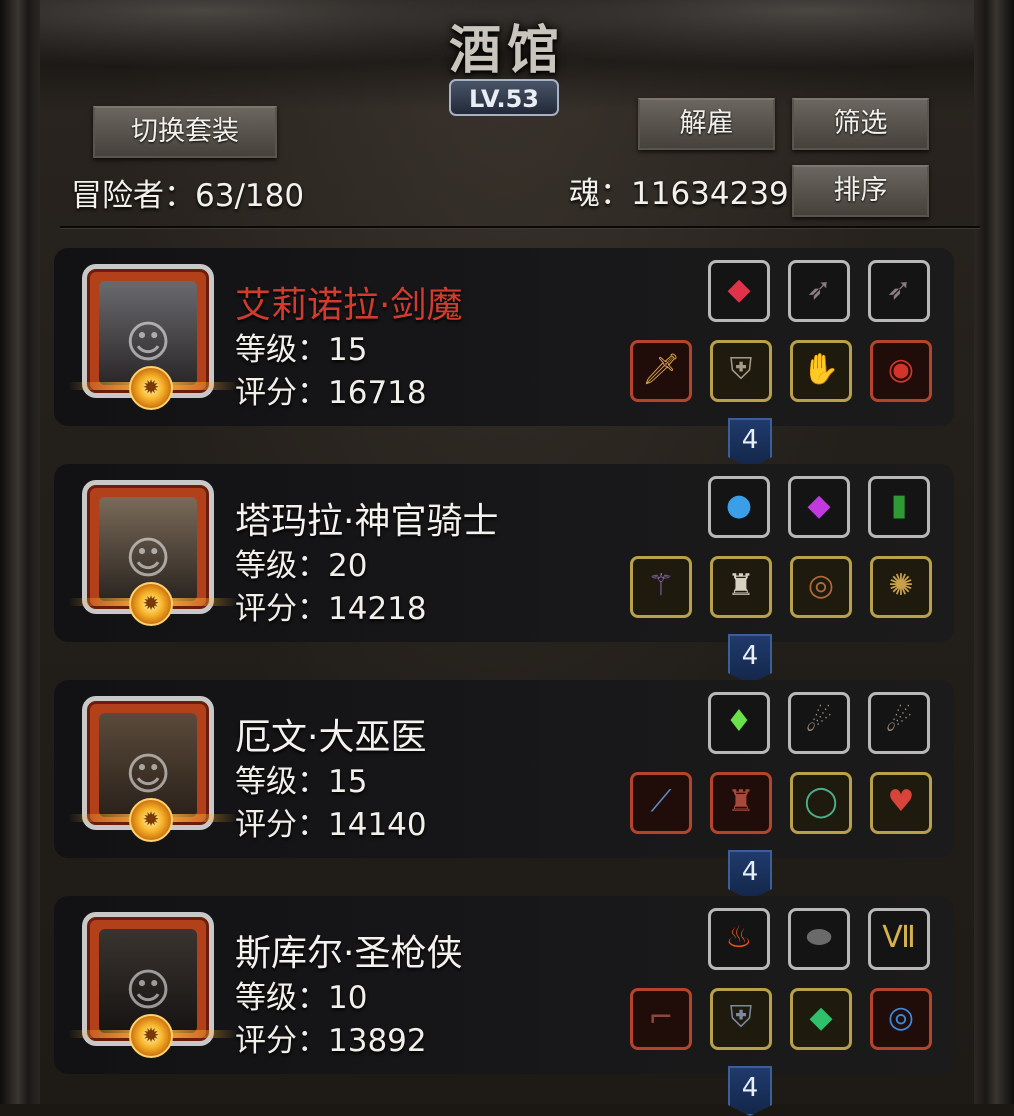 This screenshot has width=1014, height=1116. Describe the element at coordinates (901, 803) in the screenshot. I see `heart-pendant-icon: ♥` at that location.